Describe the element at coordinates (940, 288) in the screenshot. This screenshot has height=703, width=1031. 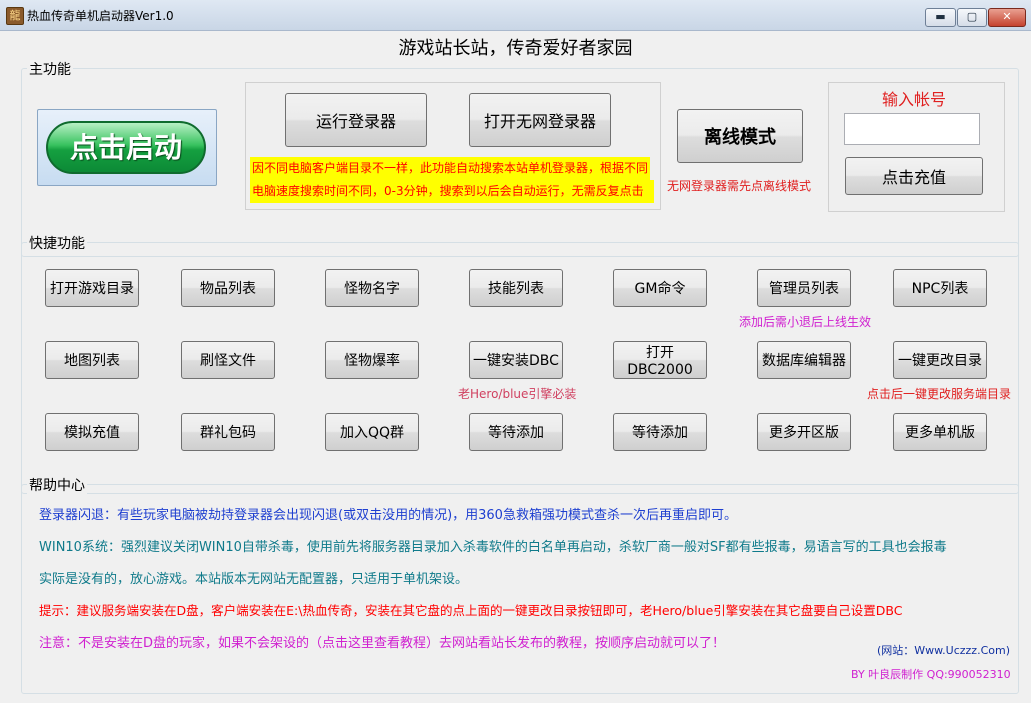
I see `npc-list-button: NPC列表` at that location.